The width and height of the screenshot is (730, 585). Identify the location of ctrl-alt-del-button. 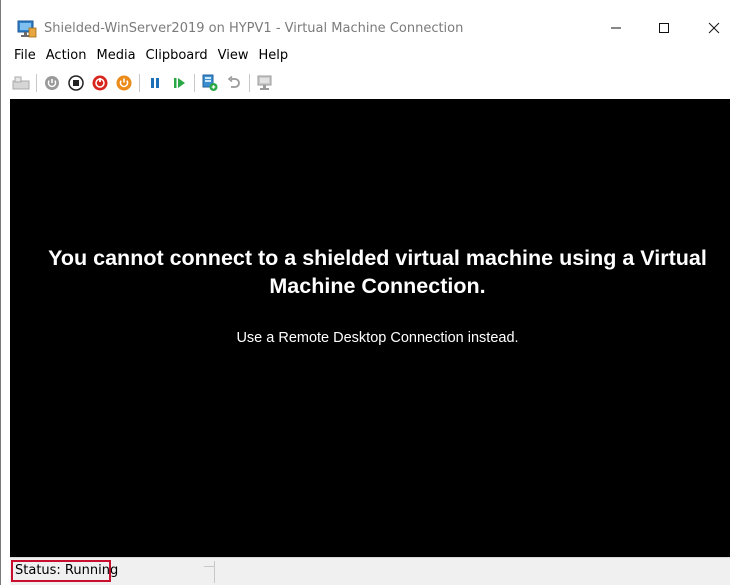
(21, 83).